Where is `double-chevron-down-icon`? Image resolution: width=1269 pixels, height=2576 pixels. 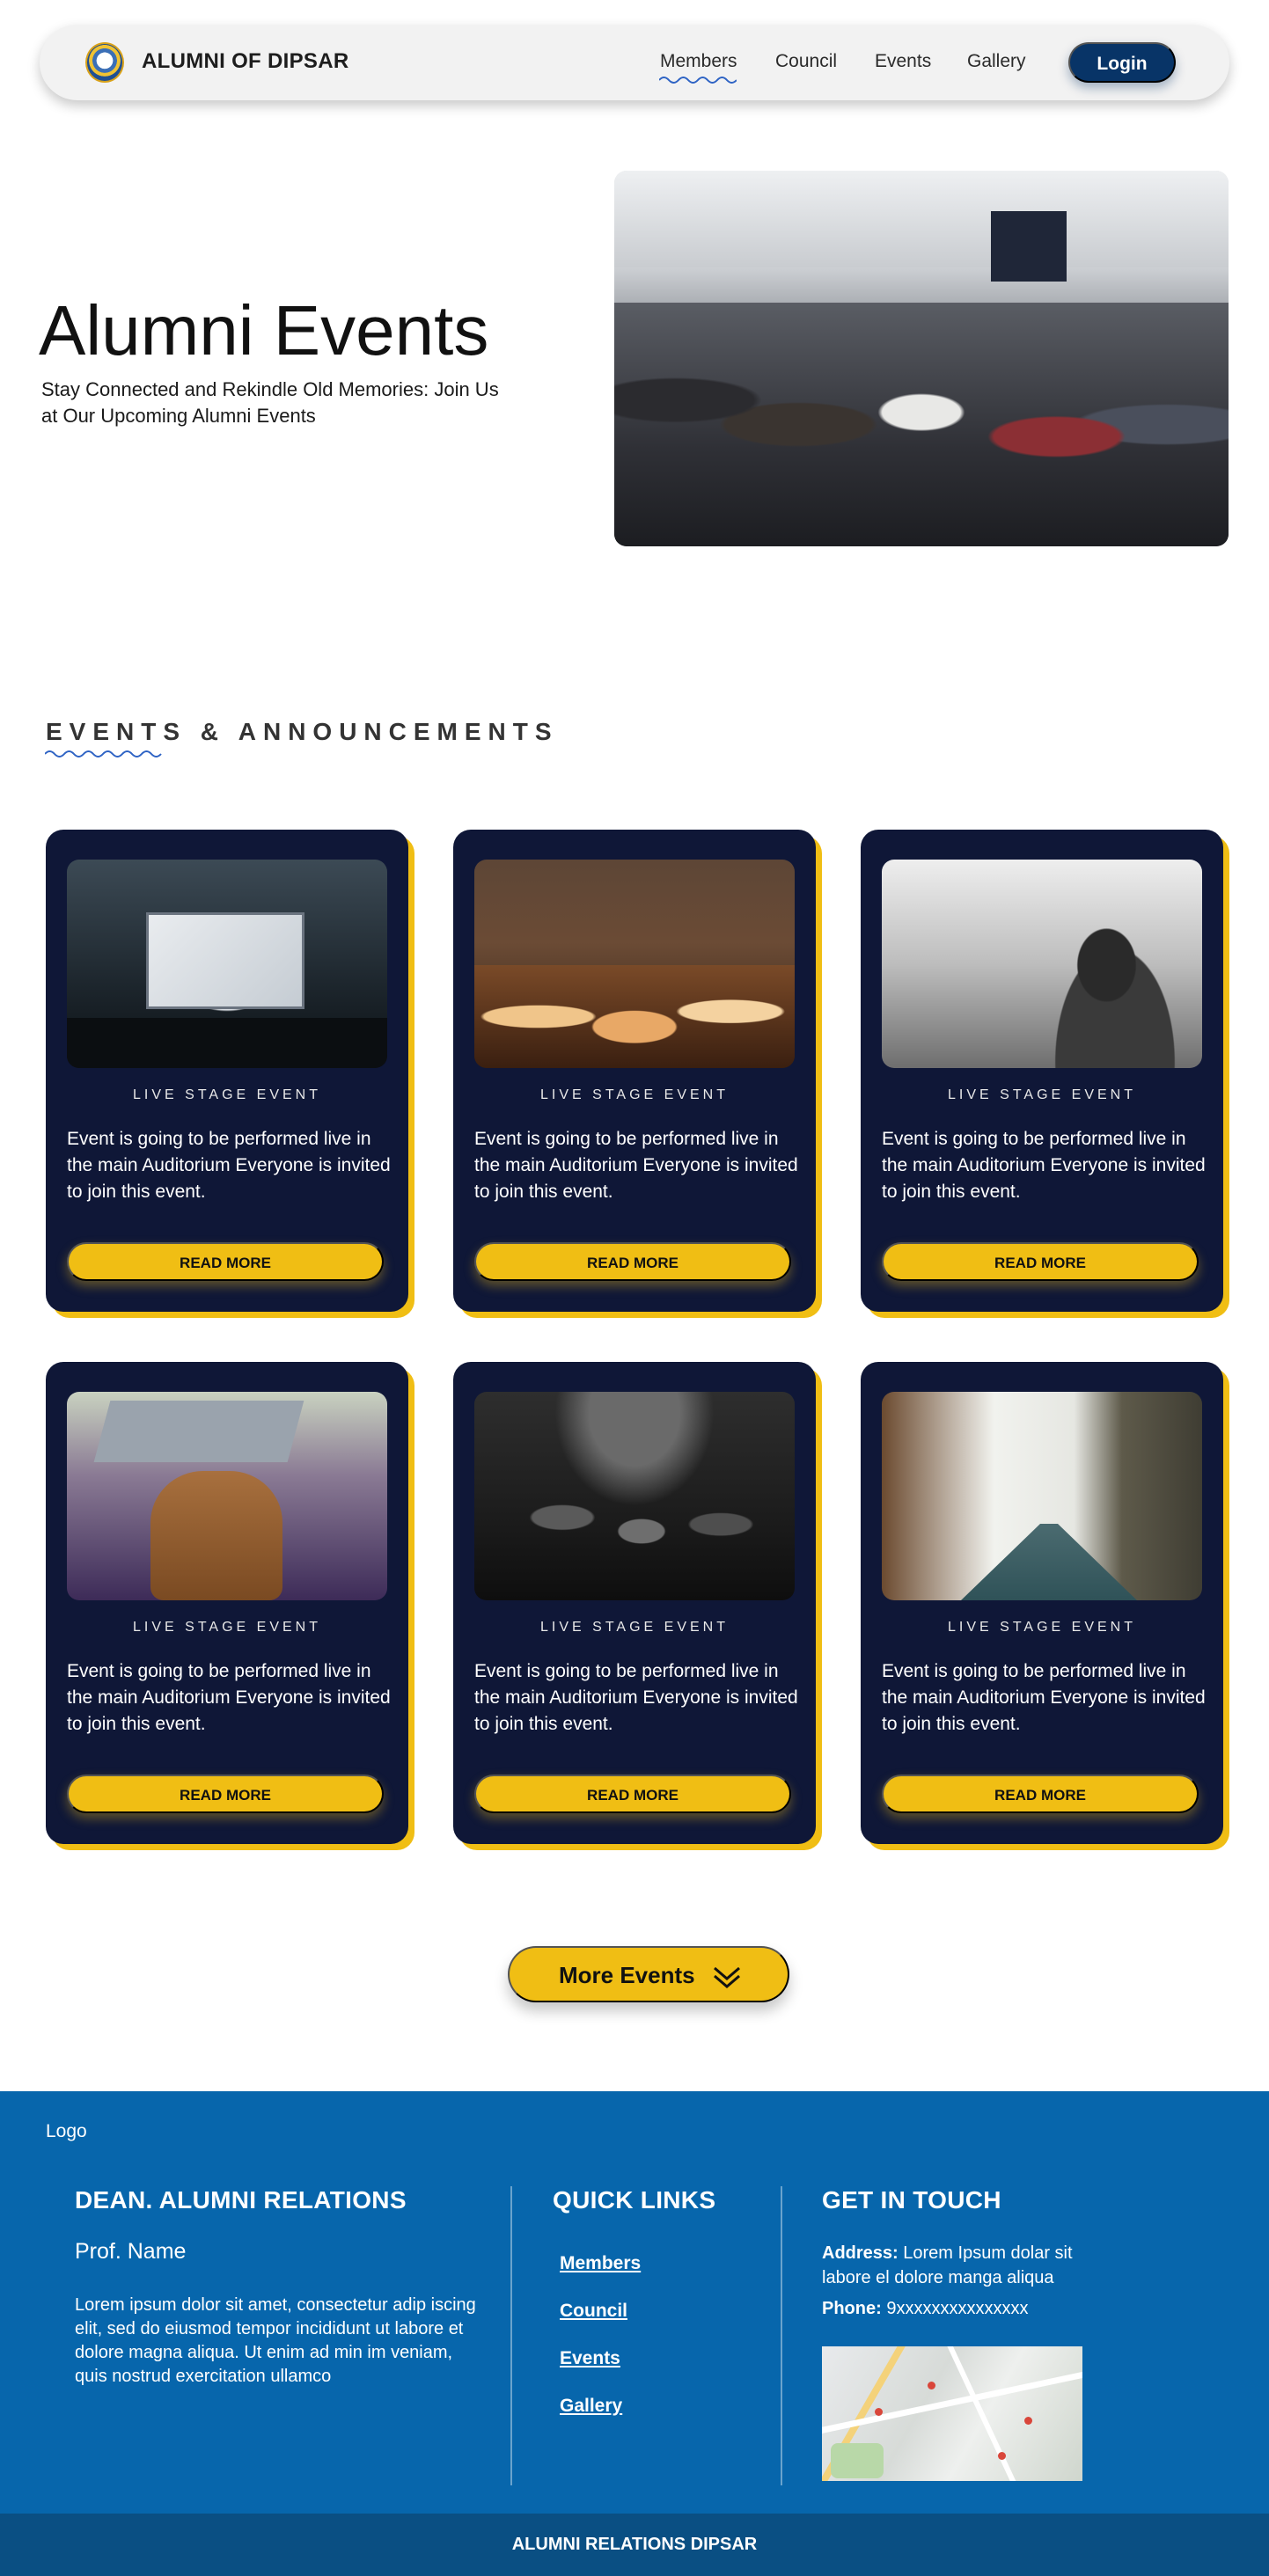 double-chevron-down-icon is located at coordinates (727, 1977).